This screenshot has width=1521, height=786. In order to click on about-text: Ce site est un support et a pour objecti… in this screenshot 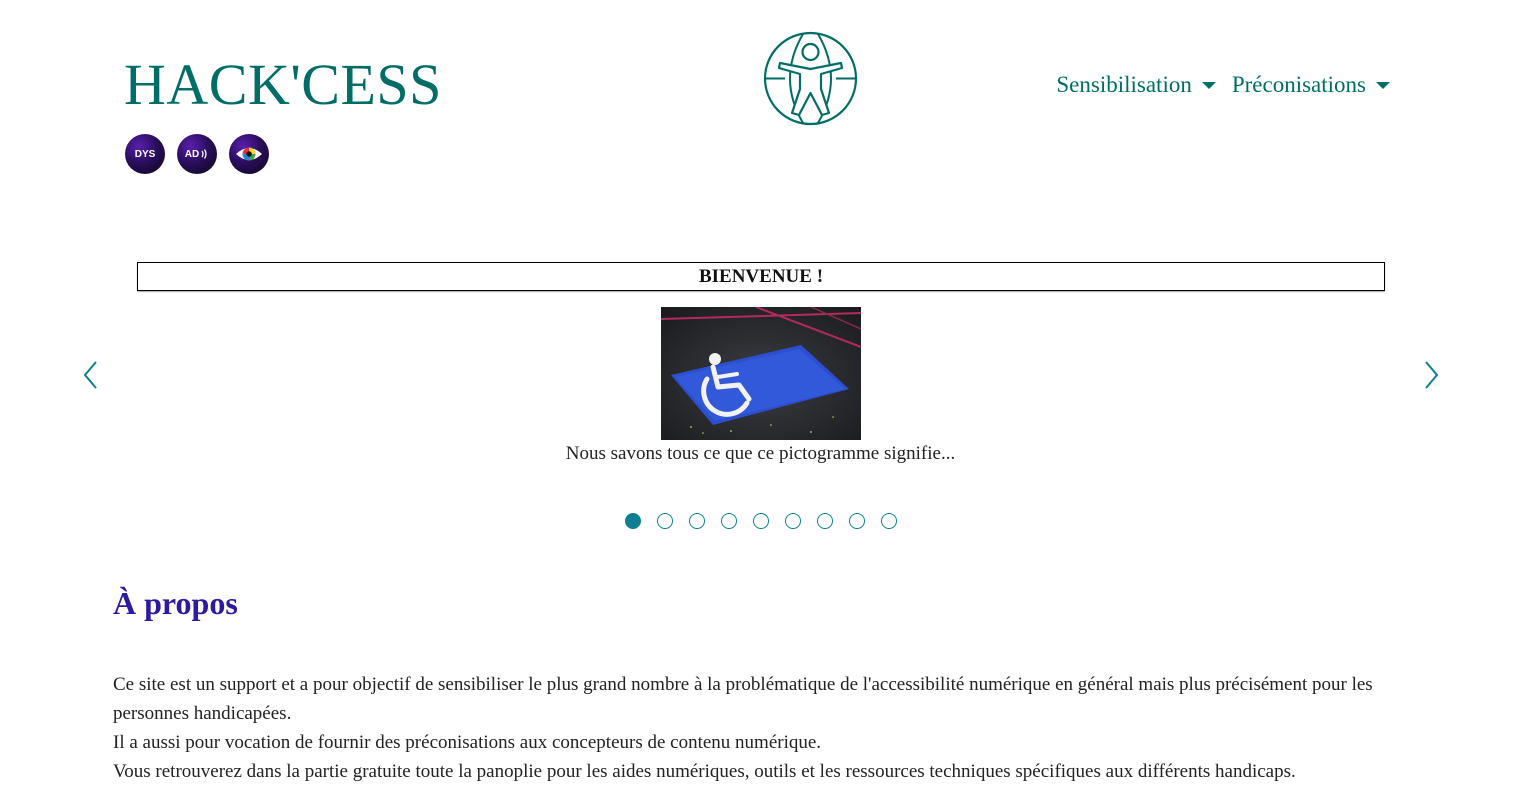, I will do `click(753, 728)`.